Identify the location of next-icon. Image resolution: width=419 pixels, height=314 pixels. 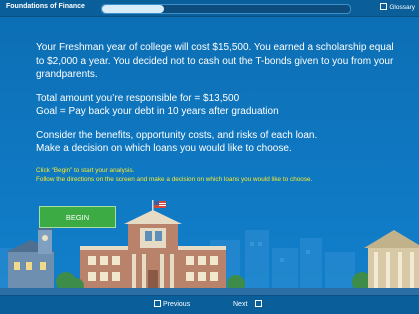
(259, 303).